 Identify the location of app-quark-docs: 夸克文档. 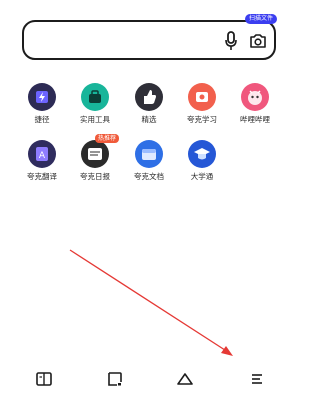
(149, 161).